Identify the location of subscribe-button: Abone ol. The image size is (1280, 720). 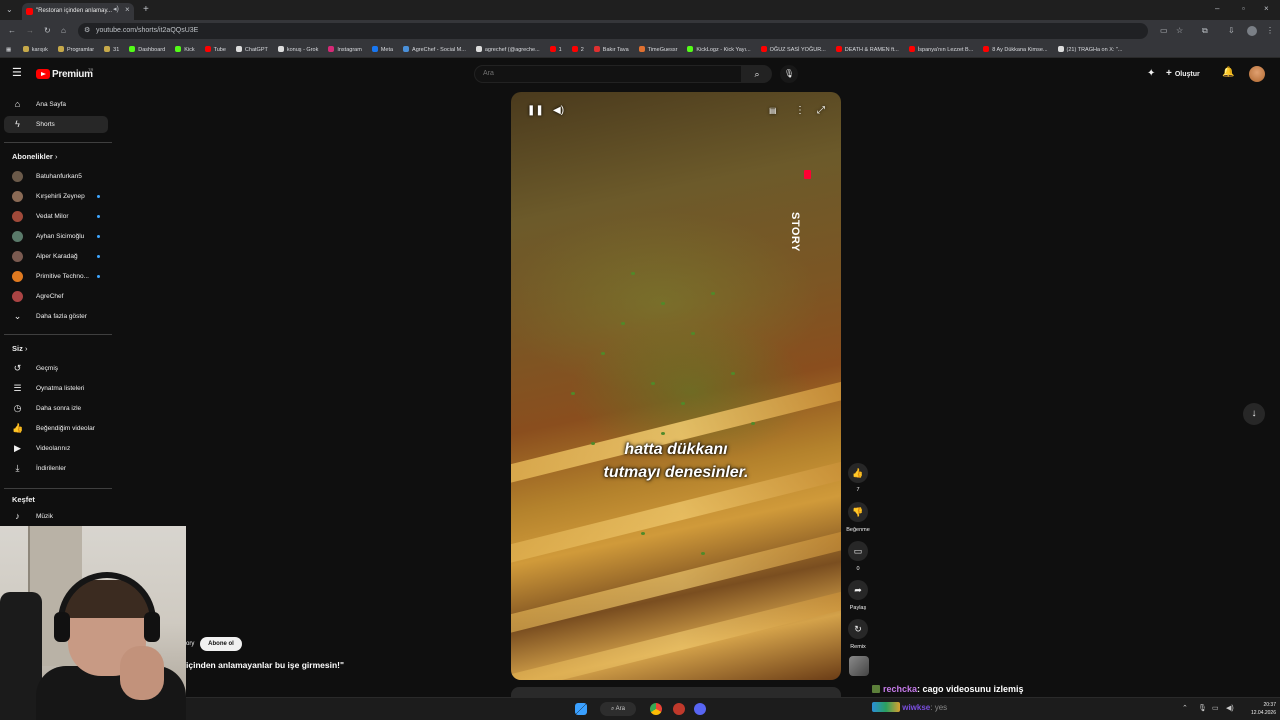
(221, 644).